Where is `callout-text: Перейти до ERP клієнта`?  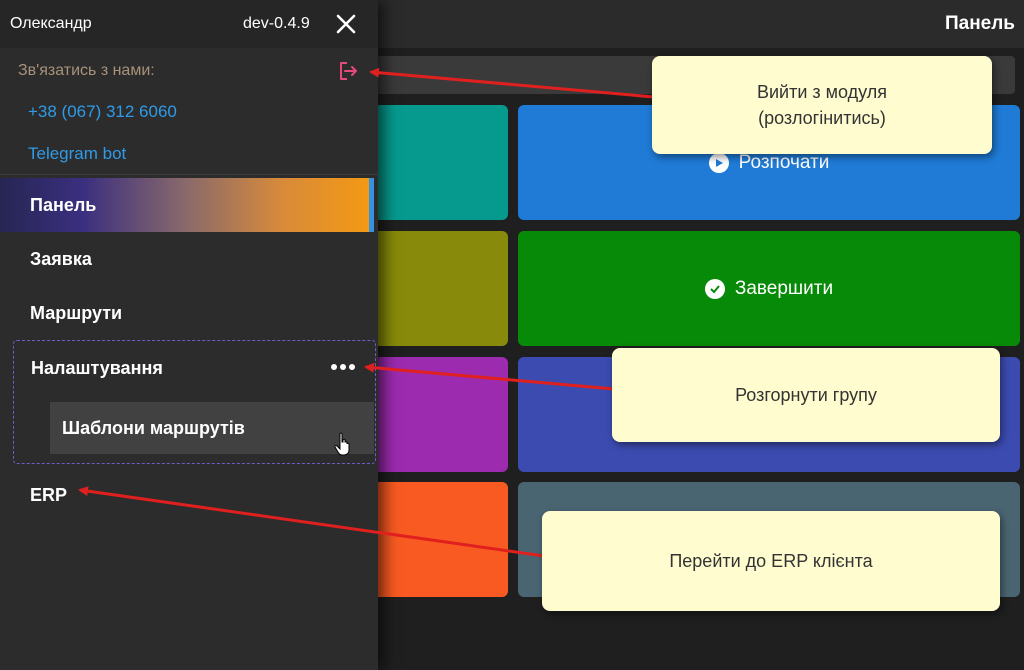
callout-text: Перейти до ERP клієнта is located at coordinates (771, 560).